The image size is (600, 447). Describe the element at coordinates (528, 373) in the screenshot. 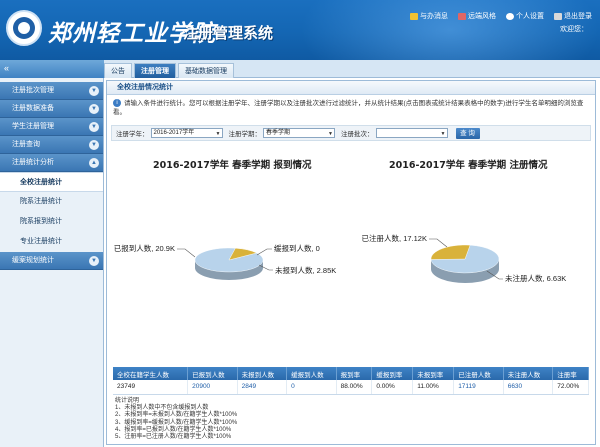

I see `column-header: 未注册人数` at that location.